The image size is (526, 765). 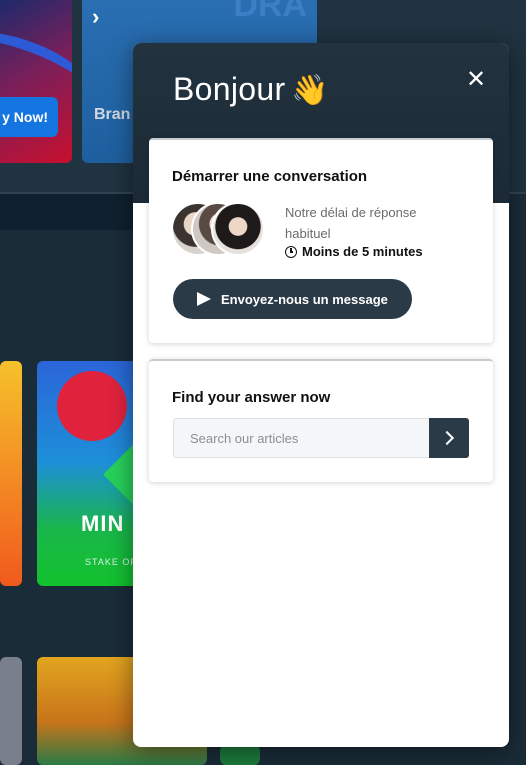 What do you see at coordinates (36, 81) in the screenshot?
I see `promo-banner-left: y Now!` at bounding box center [36, 81].